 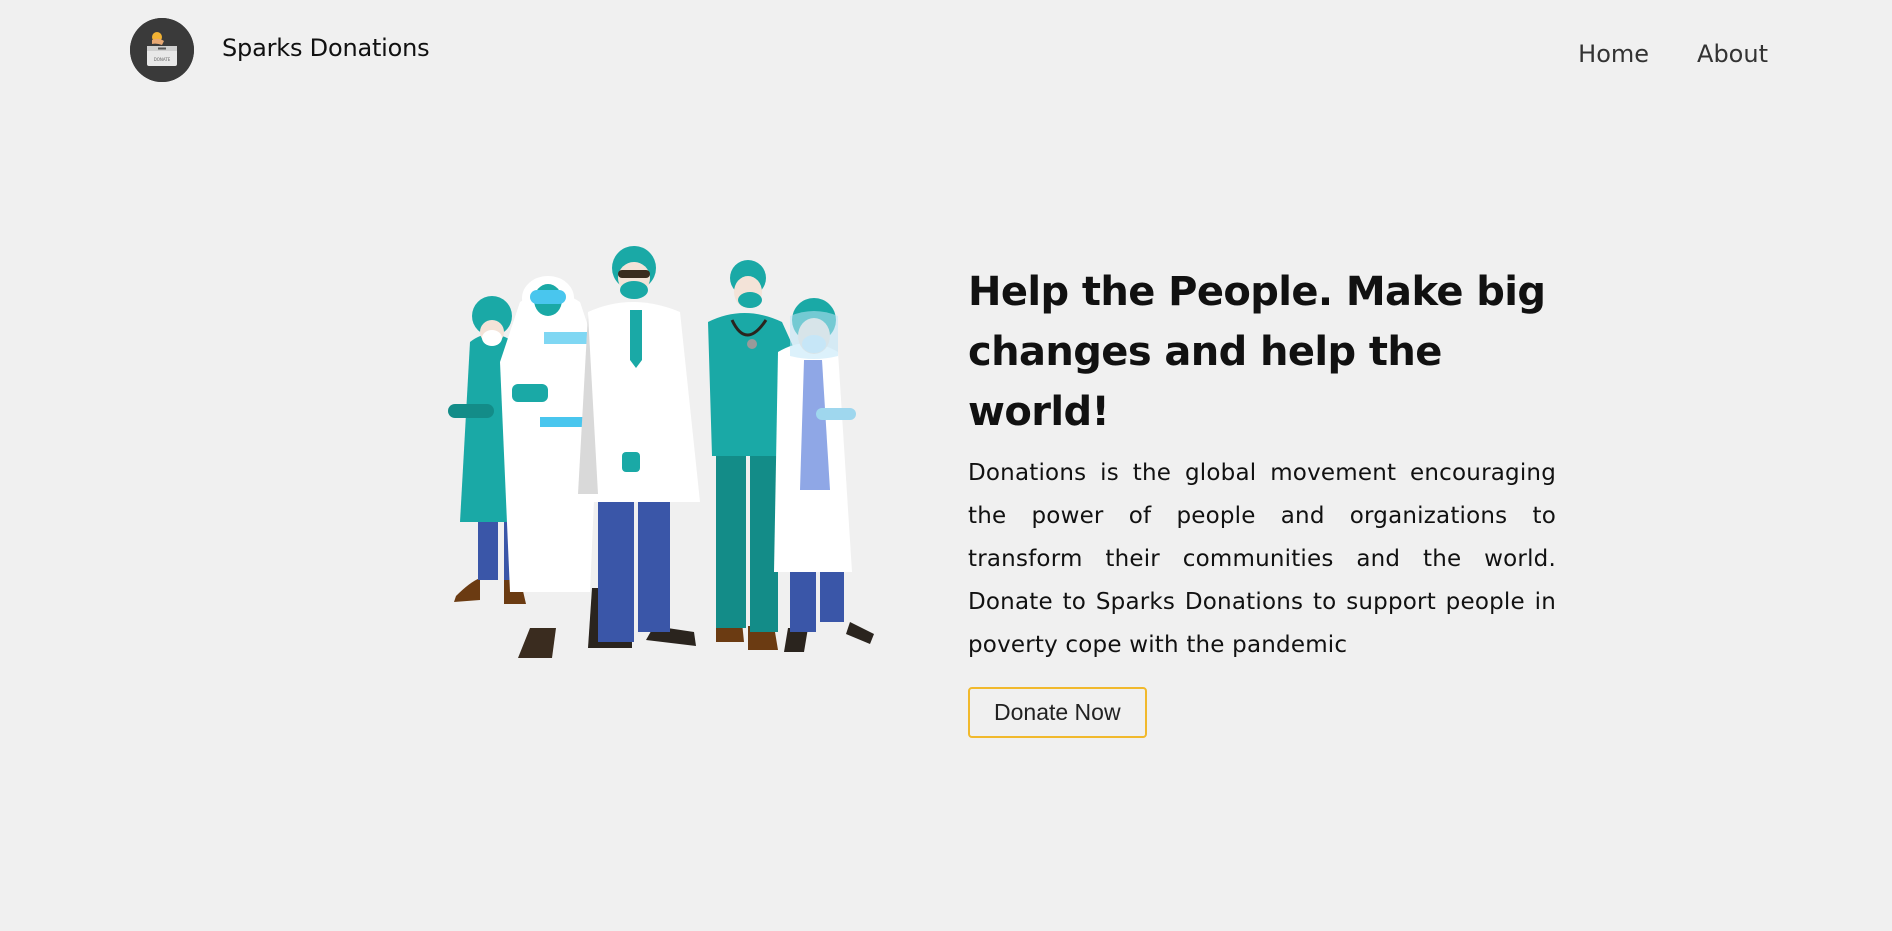 I want to click on main-nav: Home About, so click(x=1673, y=54).